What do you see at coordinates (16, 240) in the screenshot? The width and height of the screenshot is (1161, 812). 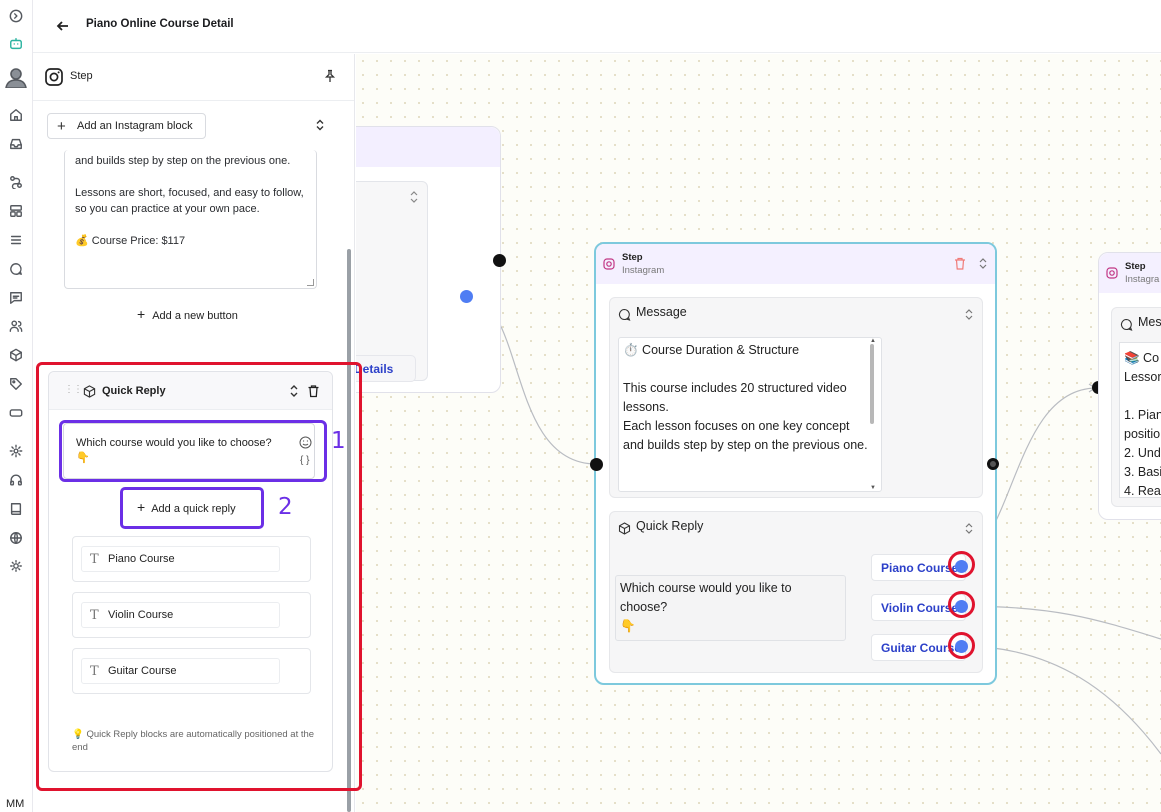 I see `list-icon` at bounding box center [16, 240].